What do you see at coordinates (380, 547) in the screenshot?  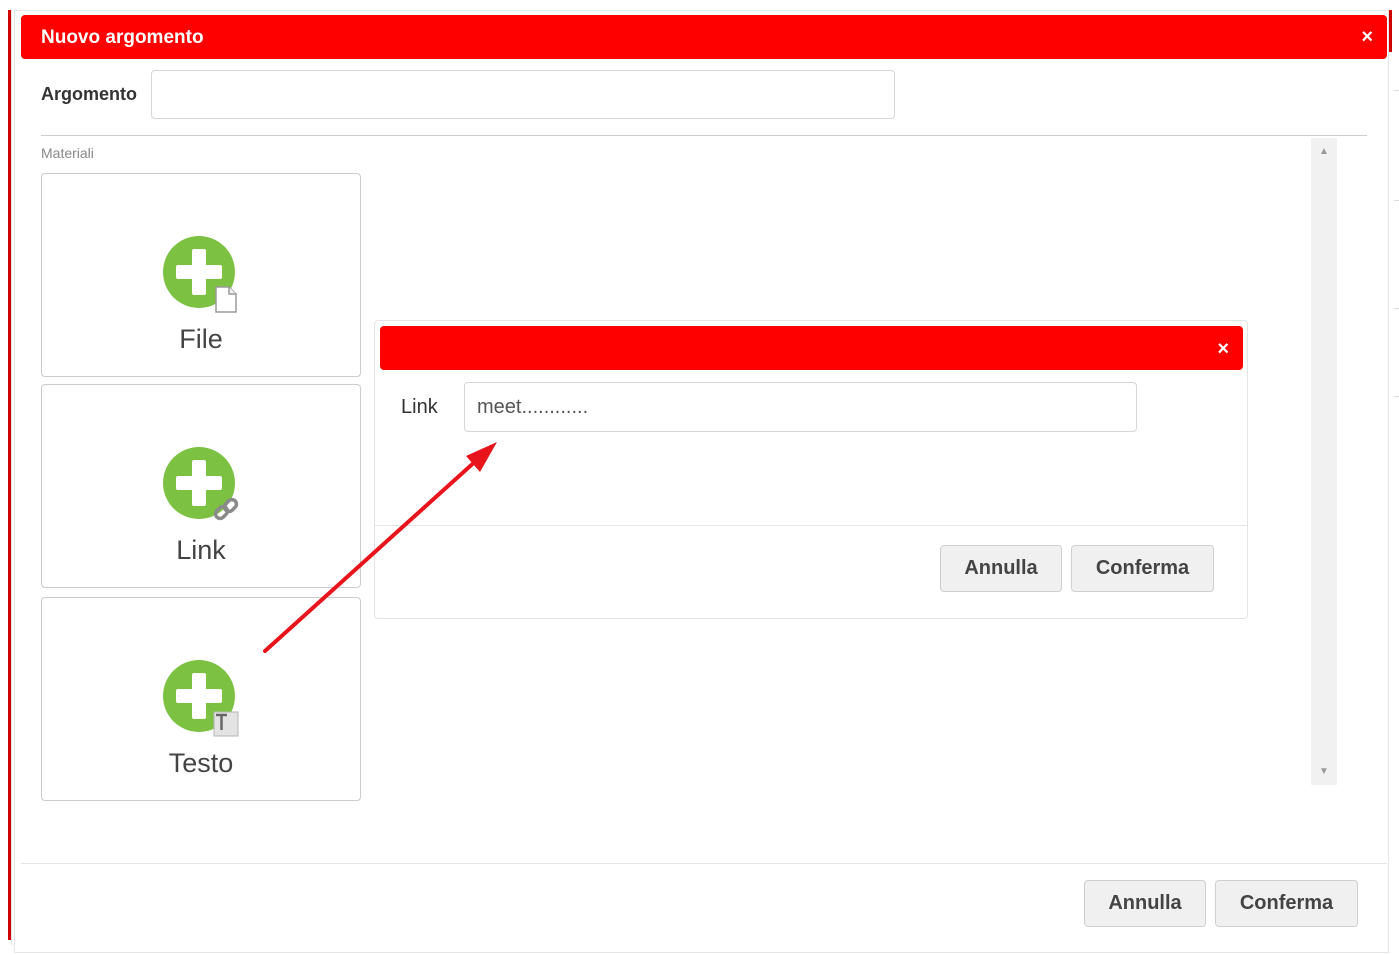 I see `annotation-arrow` at bounding box center [380, 547].